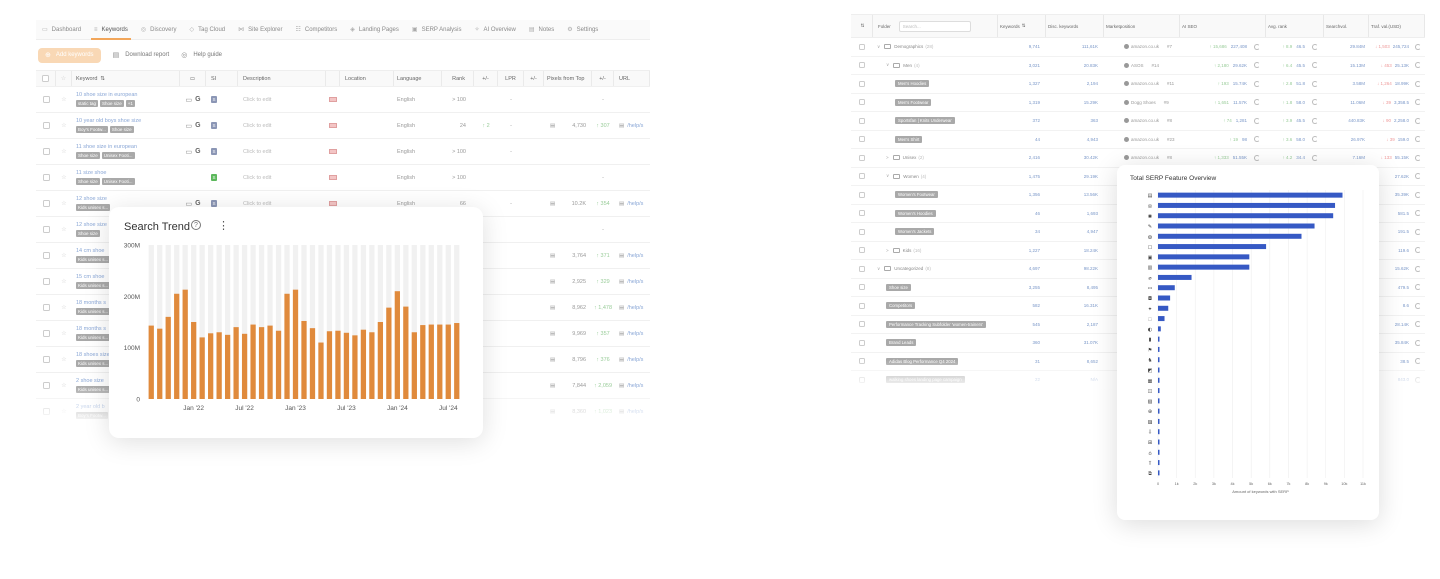  I want to click on tab-notes: ▤ Notes, so click(541, 30).